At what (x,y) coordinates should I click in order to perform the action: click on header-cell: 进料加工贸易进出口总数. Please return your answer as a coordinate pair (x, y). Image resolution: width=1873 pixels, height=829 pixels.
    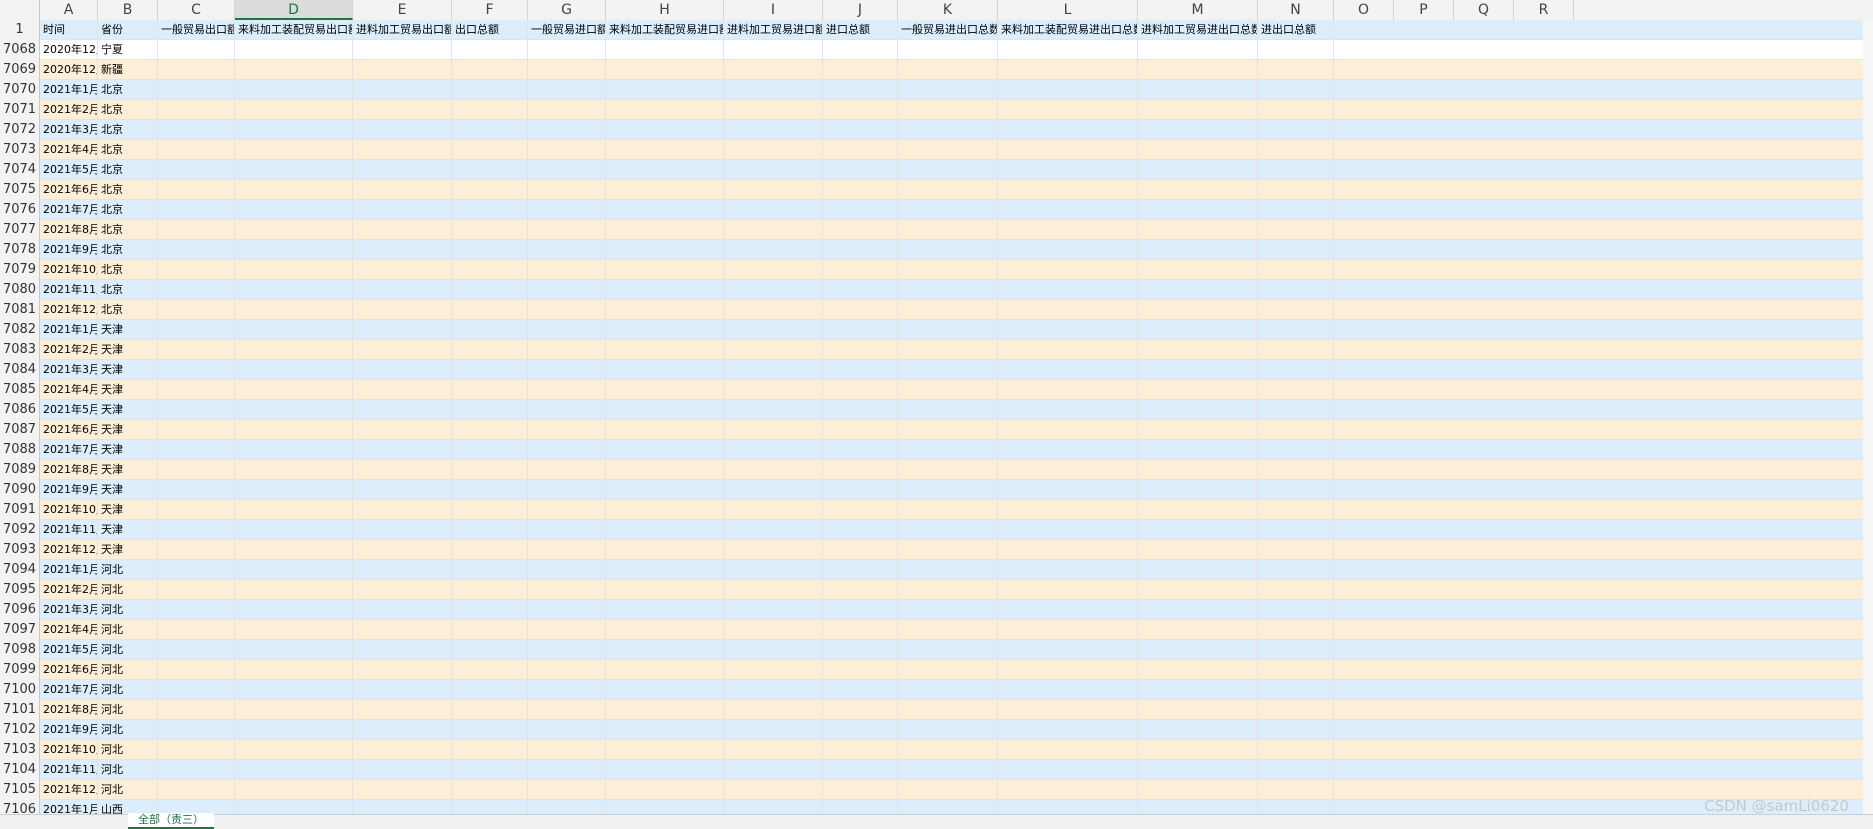
    Looking at the image, I should click on (1198, 30).